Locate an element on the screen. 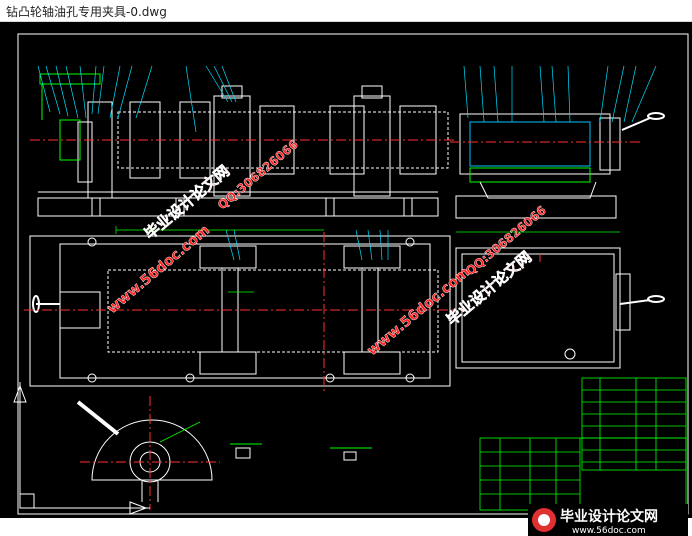 The width and height of the screenshot is (692, 536). side-view is located at coordinates (560, 165).